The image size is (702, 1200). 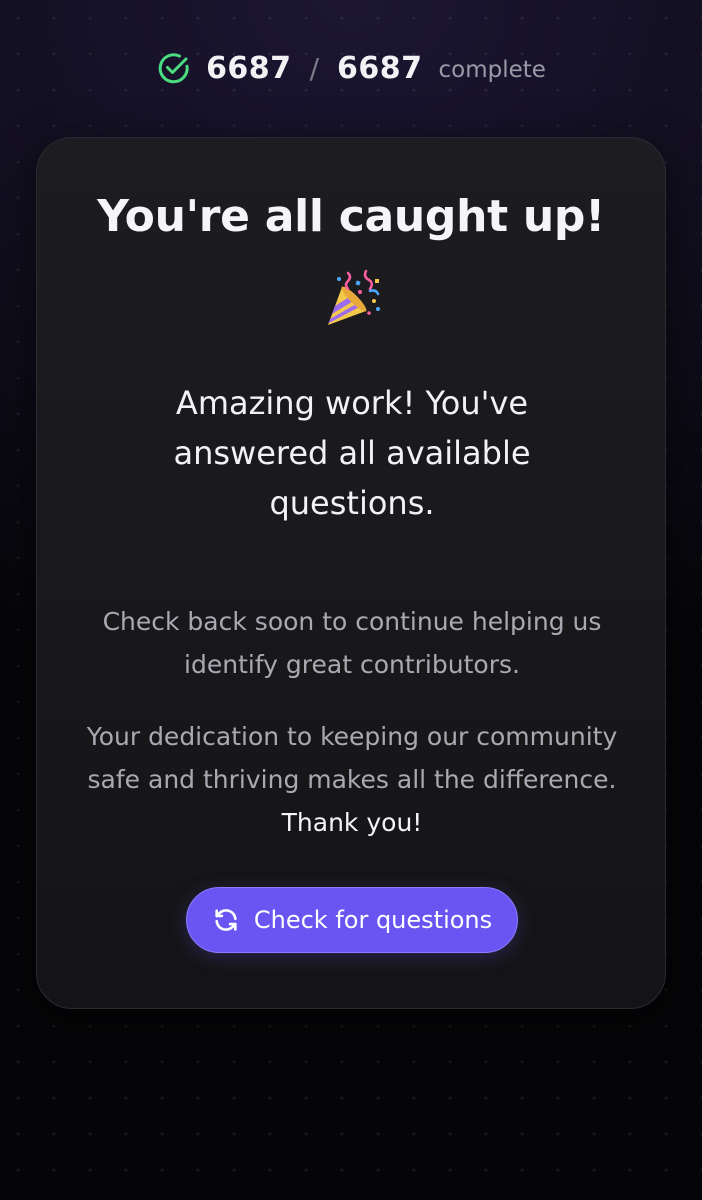 I want to click on progress-summary: 6687 / 6687 complete, so click(x=351, y=68).